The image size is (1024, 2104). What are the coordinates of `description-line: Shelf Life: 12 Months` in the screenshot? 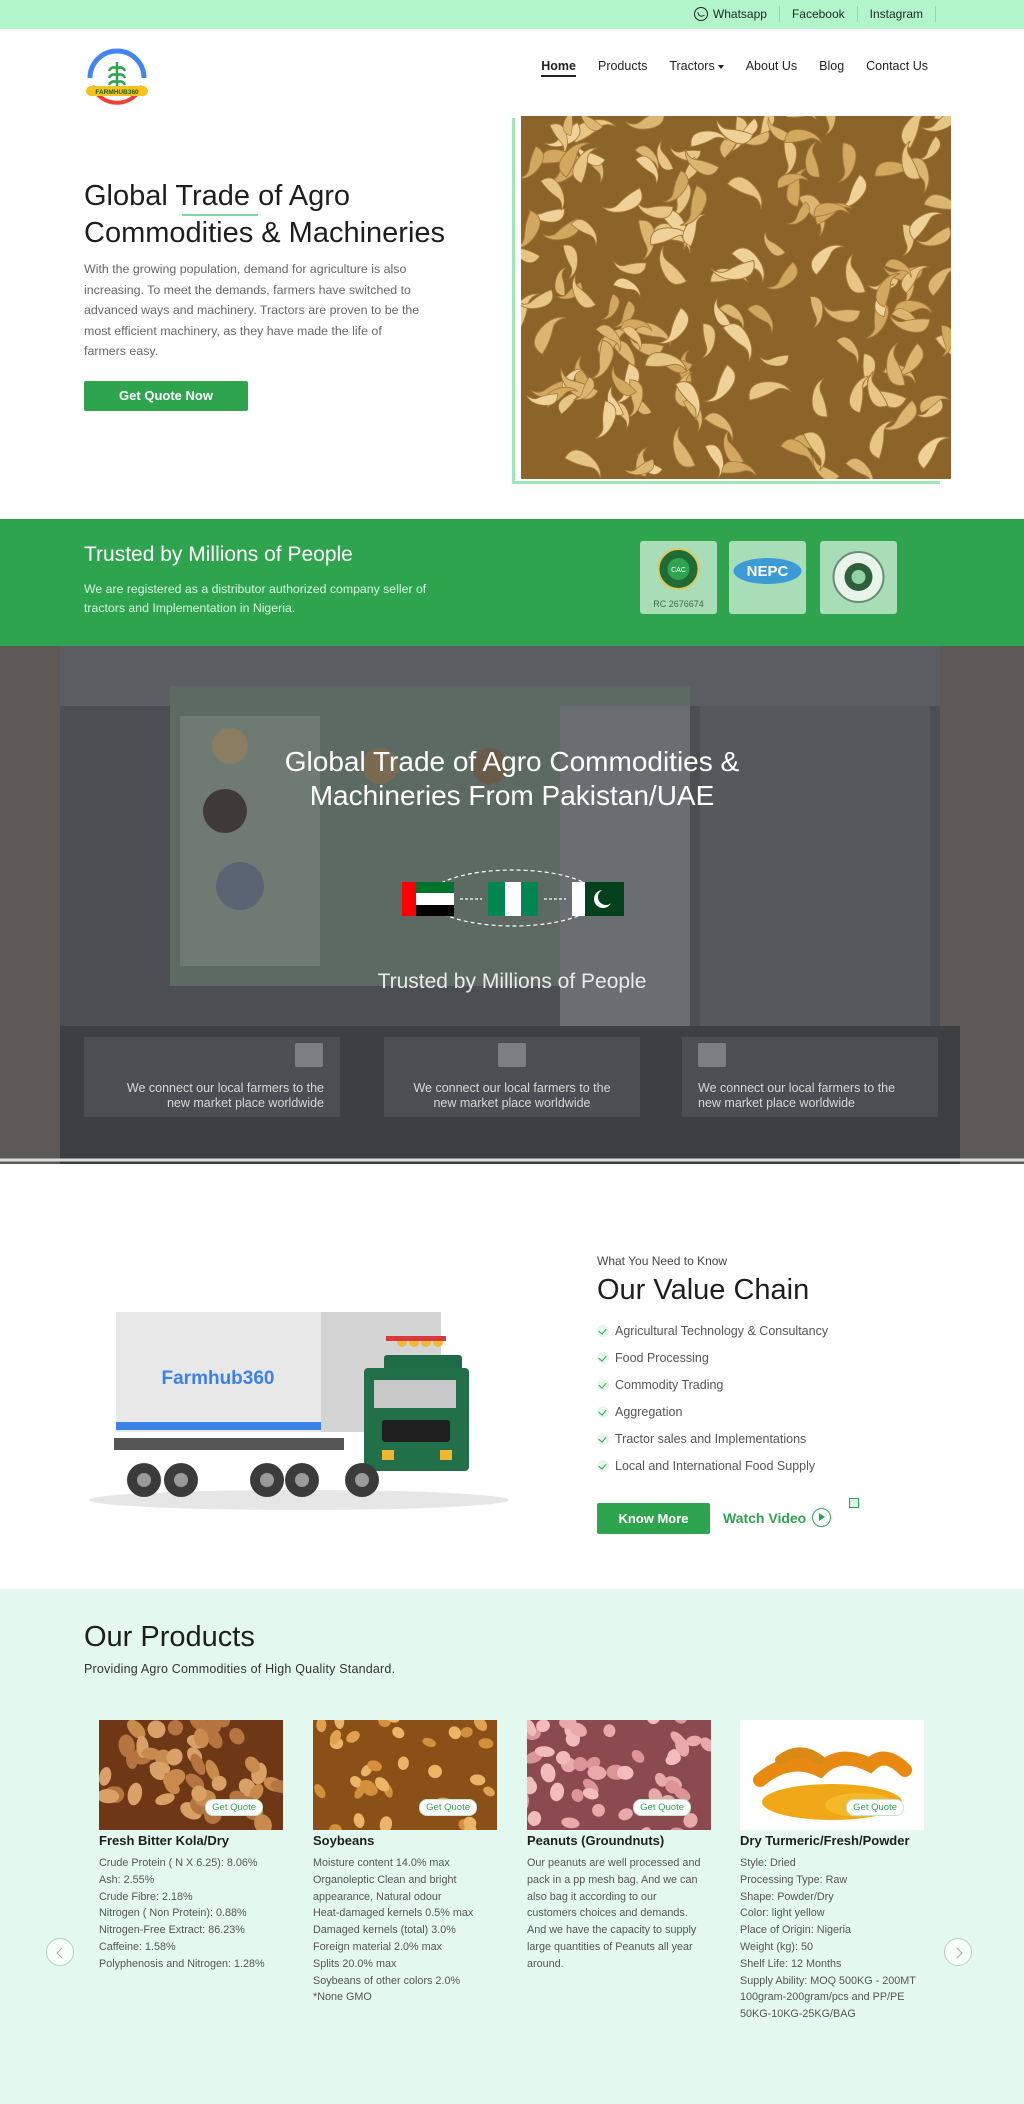 It's located at (791, 1963).